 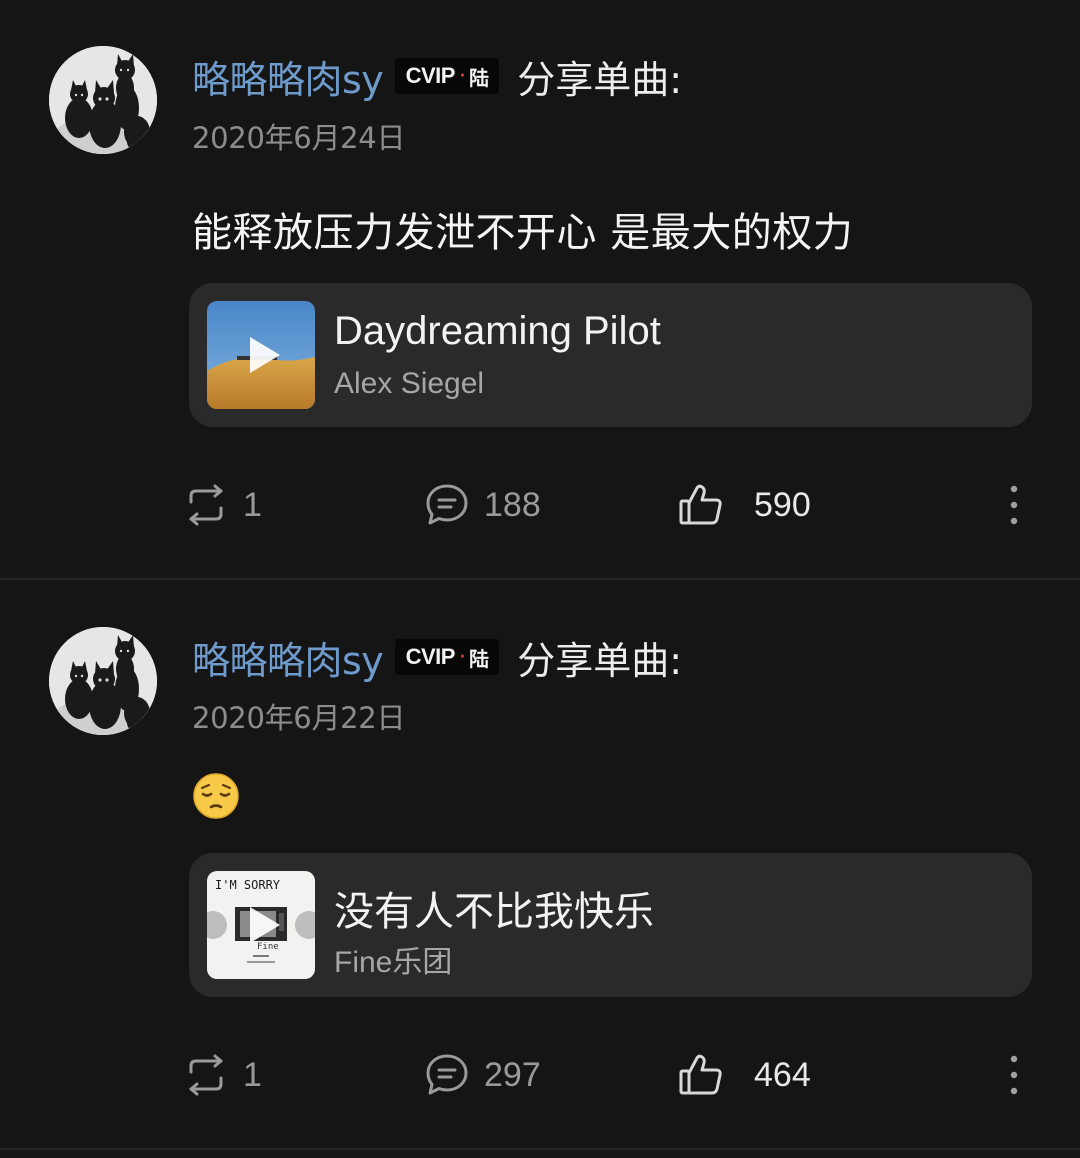 What do you see at coordinates (299, 138) in the screenshot?
I see `post-date: 2020年6月24日` at bounding box center [299, 138].